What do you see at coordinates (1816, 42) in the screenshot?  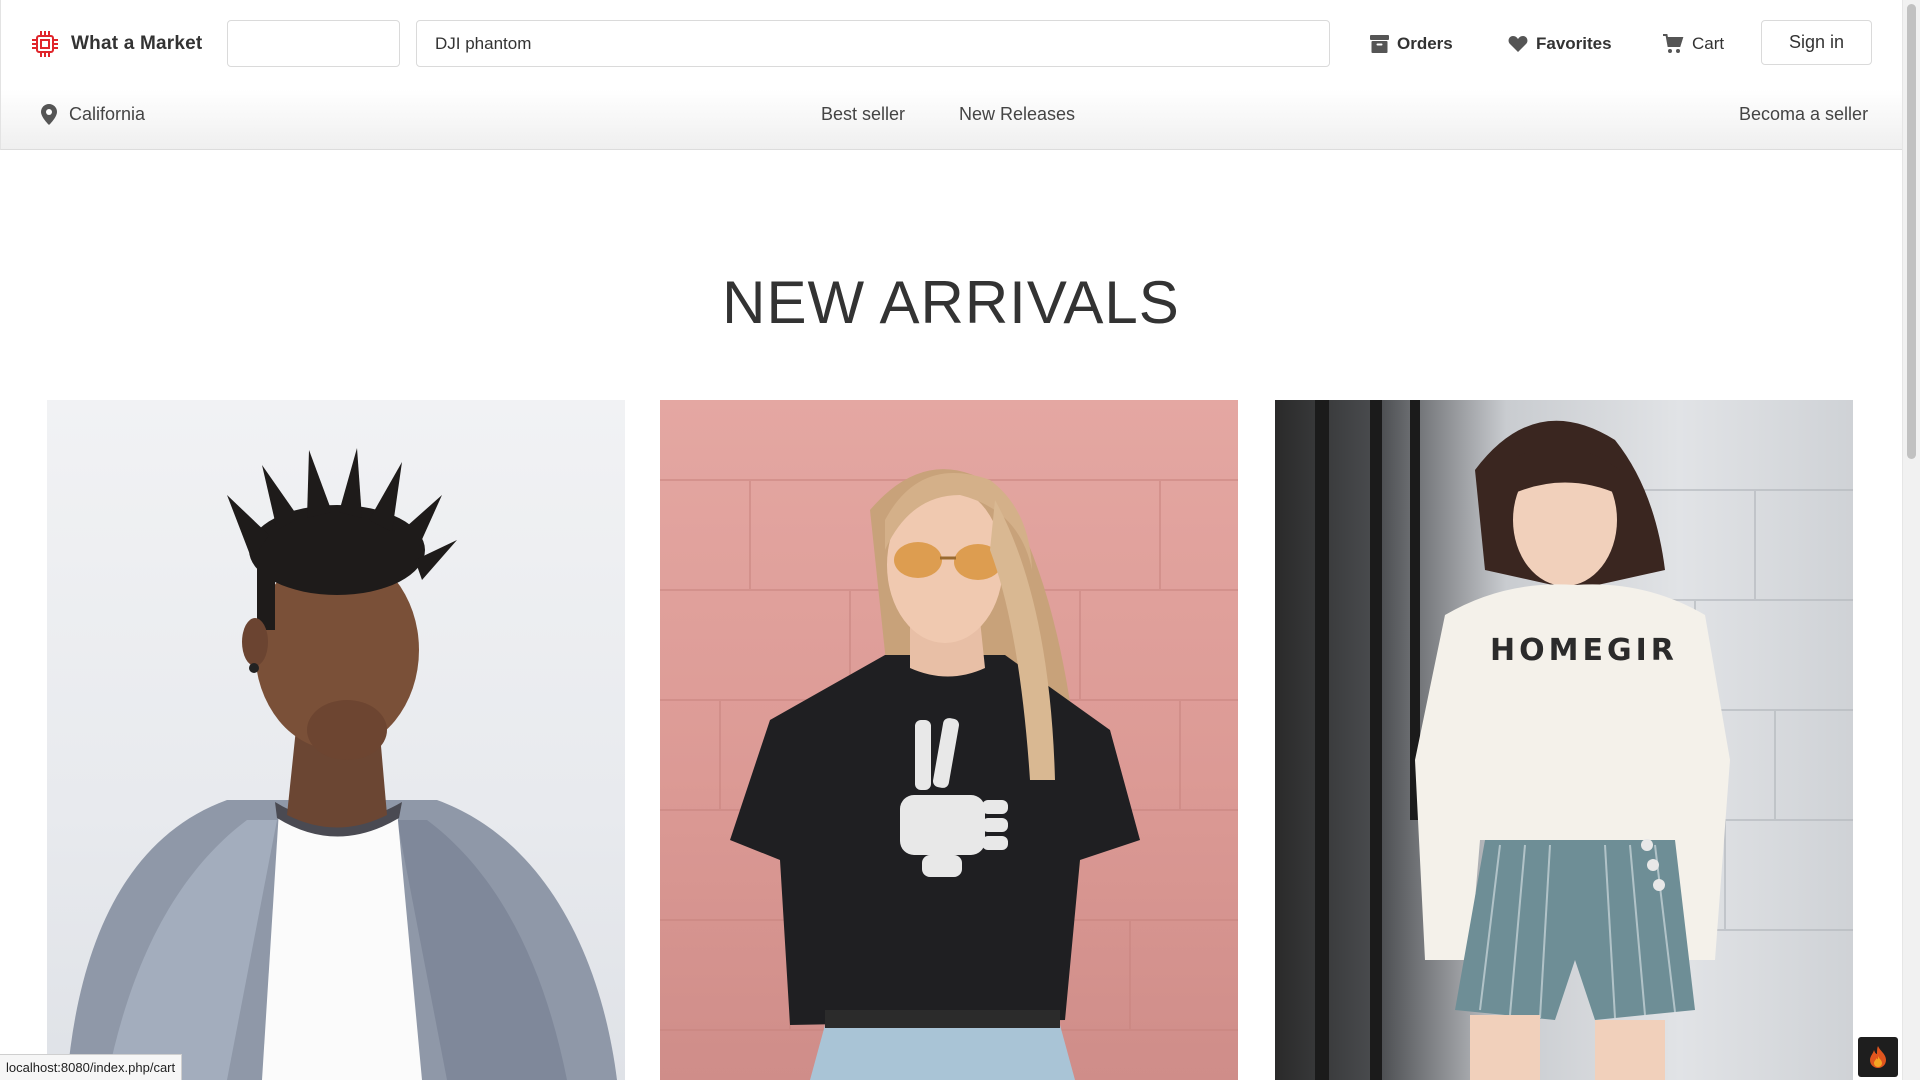 I see `sign-in-button: Sign in` at bounding box center [1816, 42].